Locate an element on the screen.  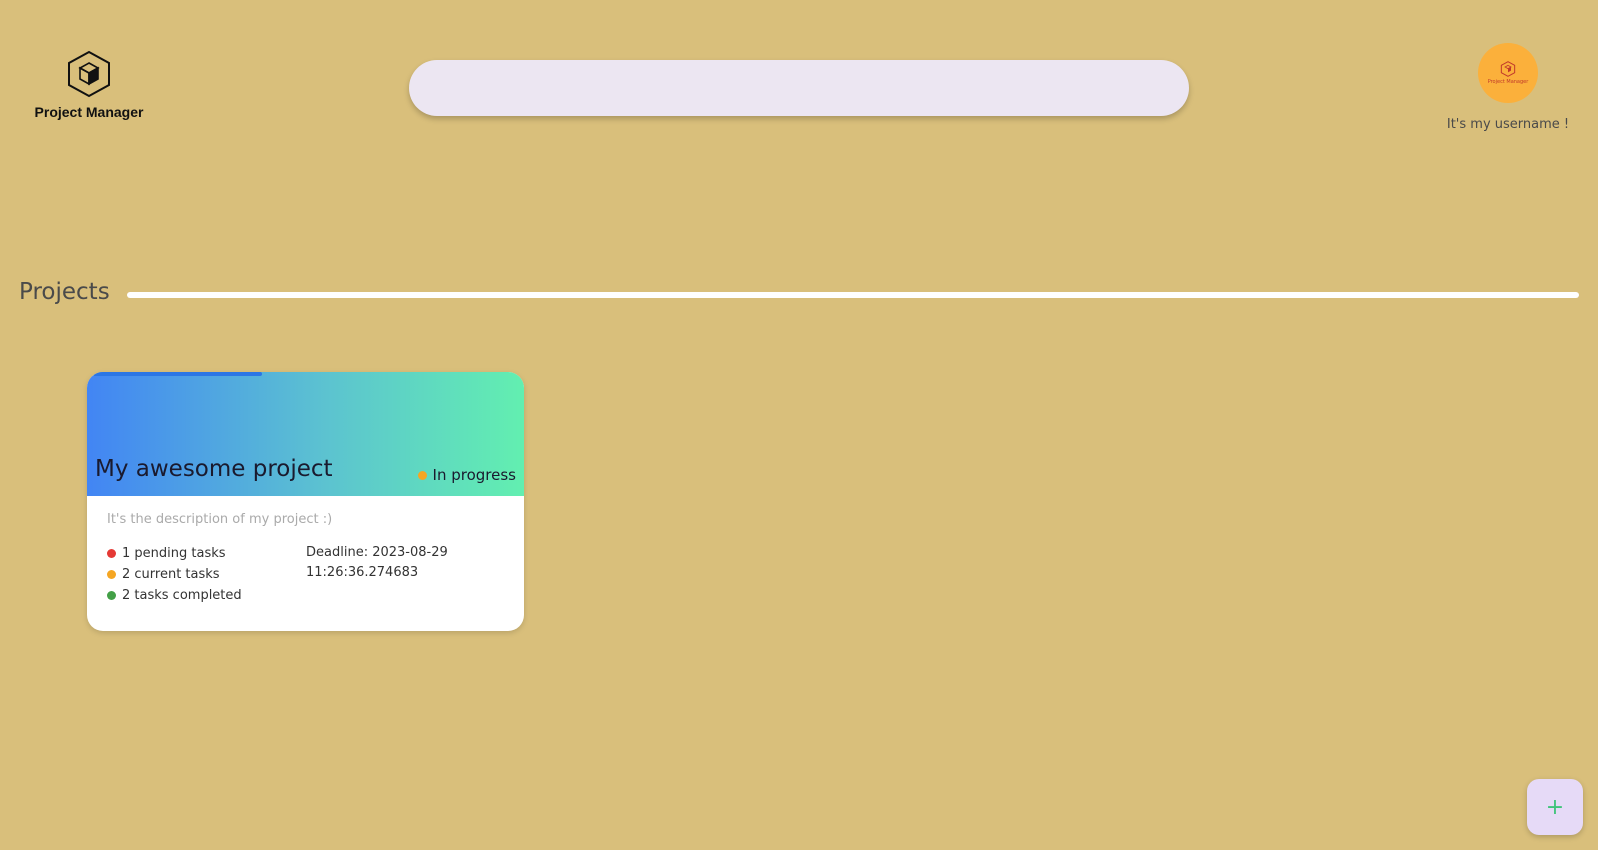
add-project-button: + is located at coordinates (1555, 807).